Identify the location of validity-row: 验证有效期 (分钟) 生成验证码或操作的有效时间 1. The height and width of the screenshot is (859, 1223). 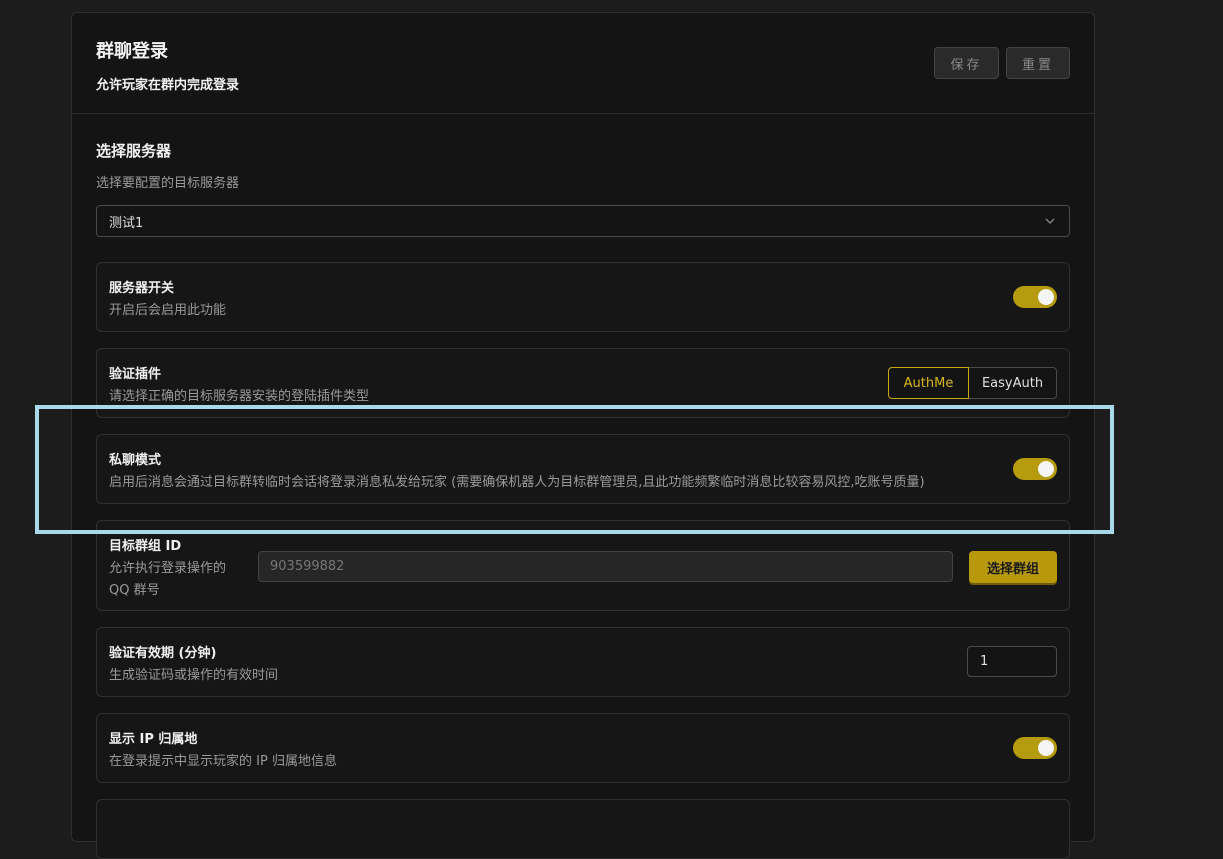
(583, 662).